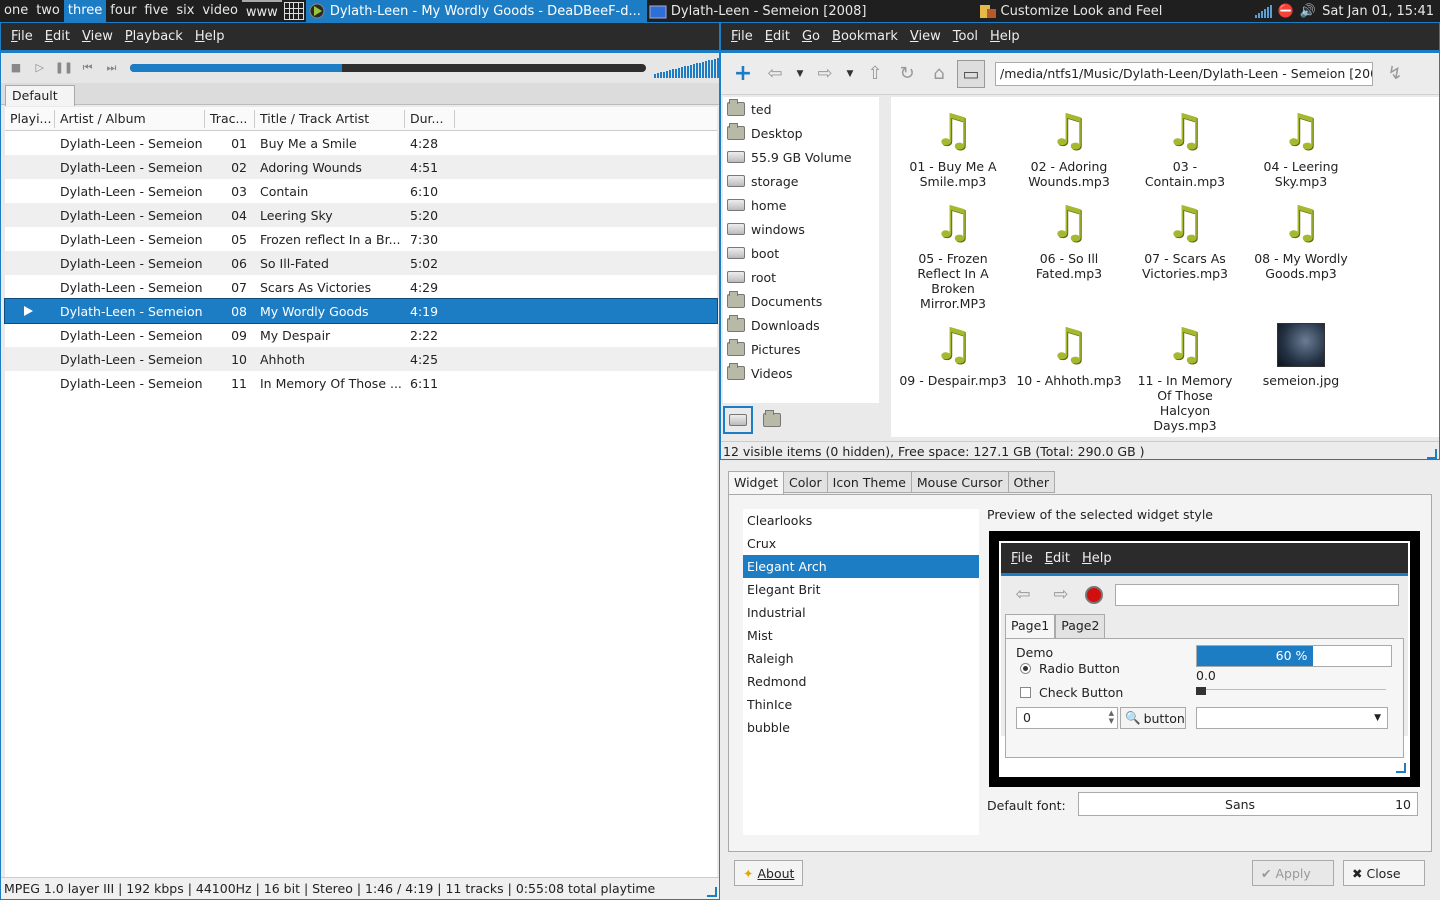 This screenshot has height=900, width=1440. What do you see at coordinates (953, 376) in the screenshot?
I see `file-item: ♫ 09 - Despair.mp3` at bounding box center [953, 376].